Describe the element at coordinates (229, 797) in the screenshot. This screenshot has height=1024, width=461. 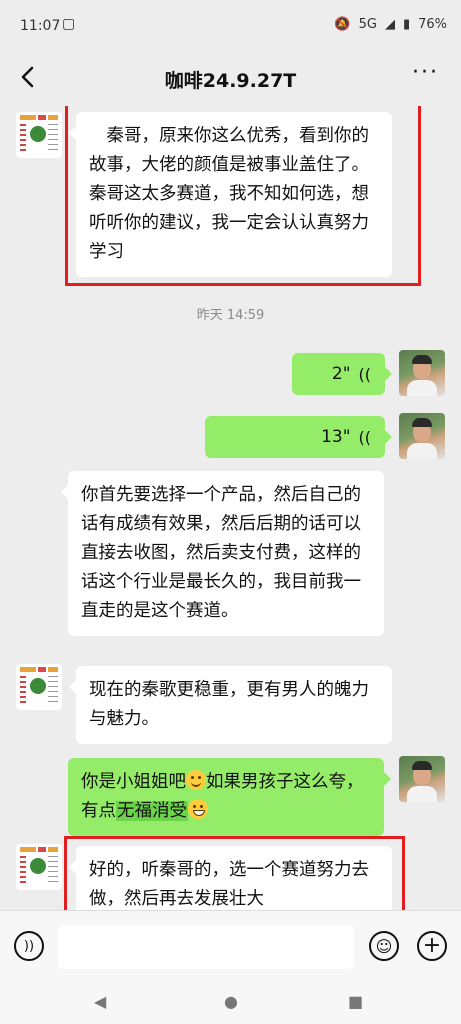
I see `message-bubble-sent: 你是小姐姐吧 如果男孩子这么夸，有点无福消受` at that location.